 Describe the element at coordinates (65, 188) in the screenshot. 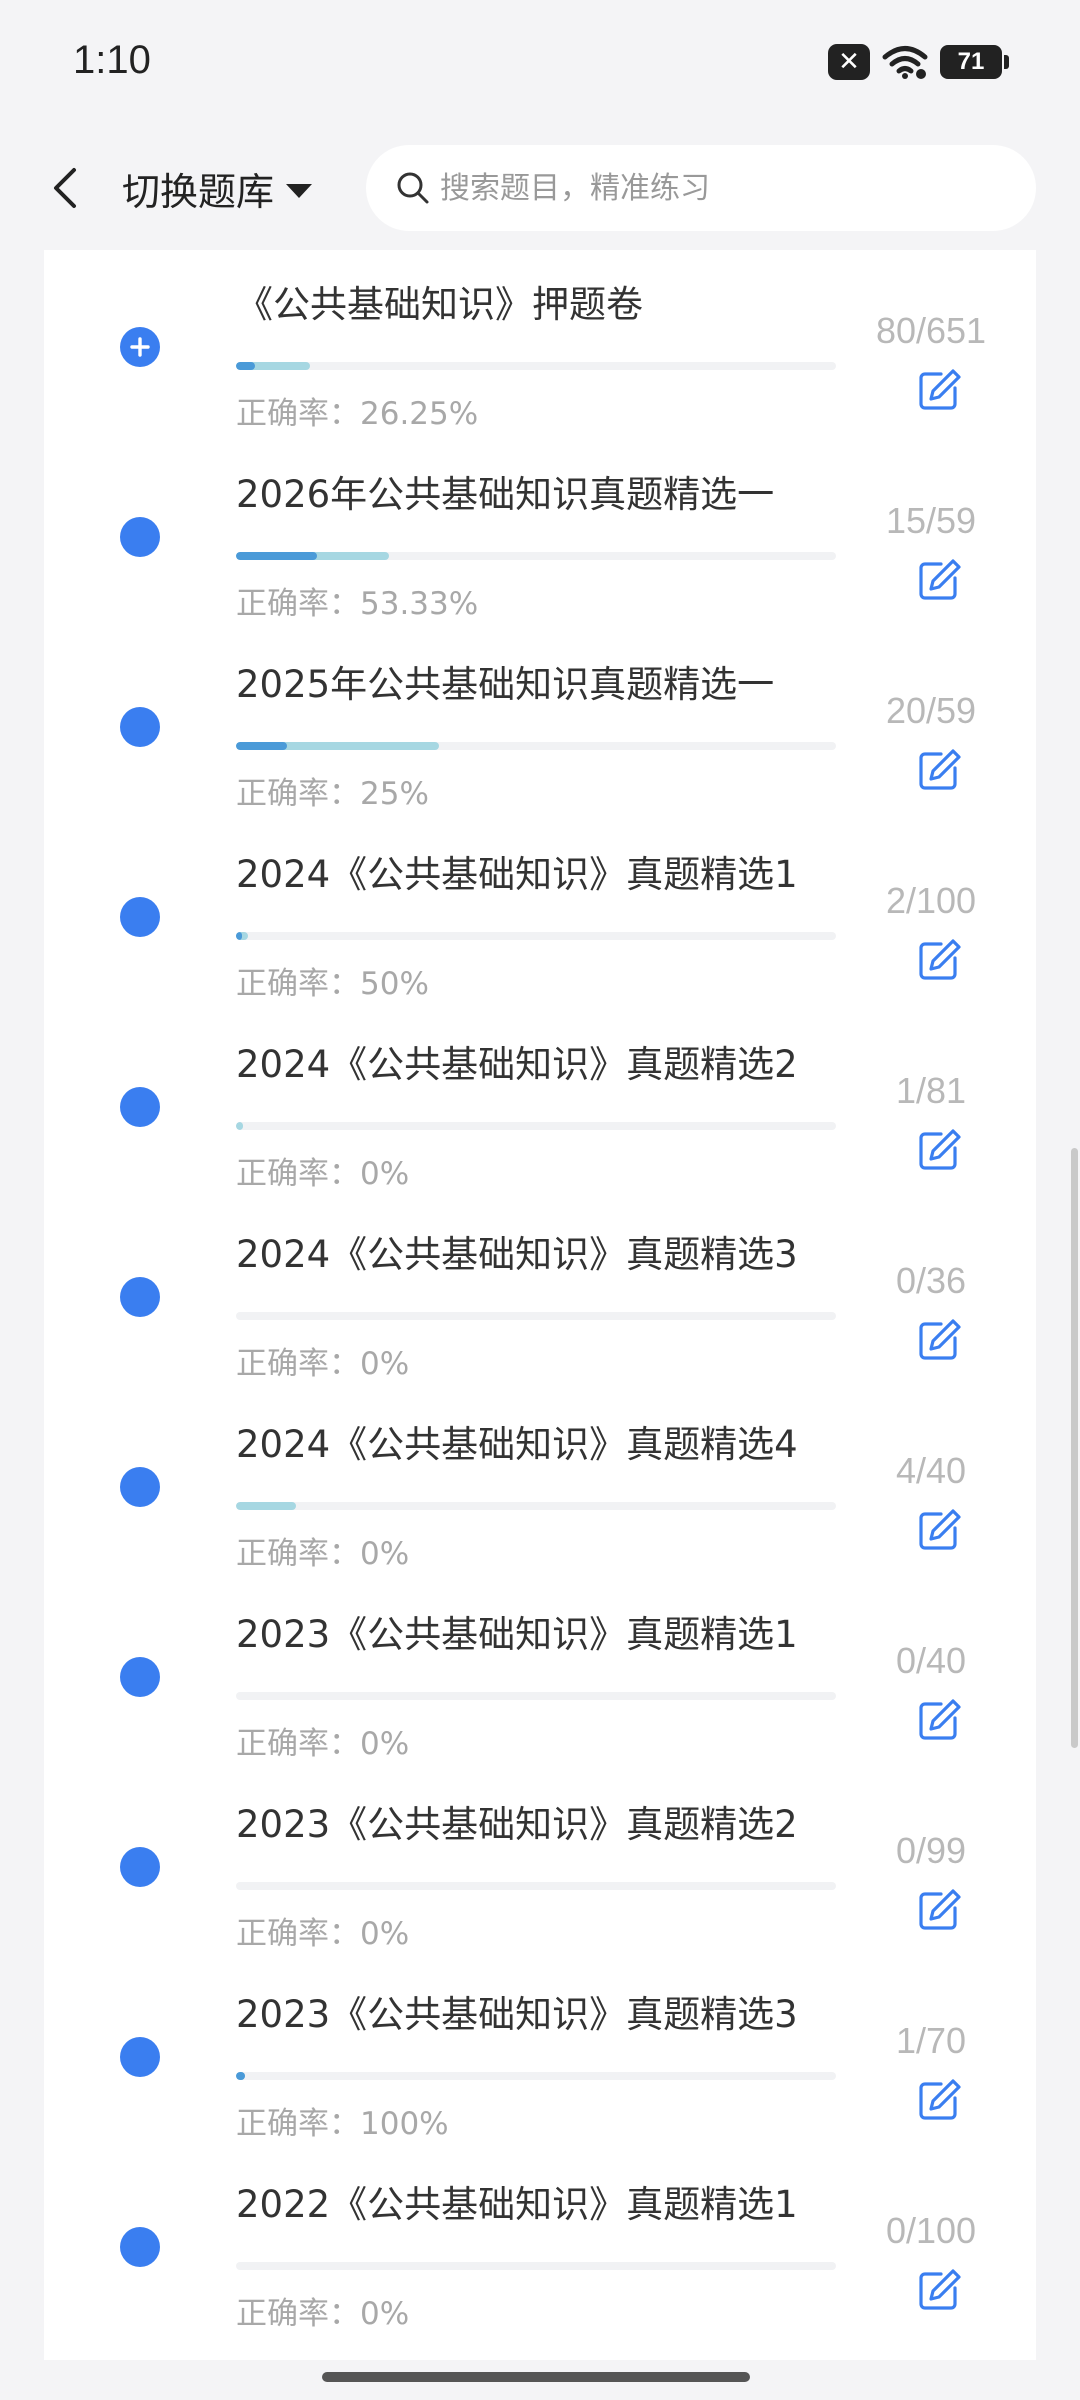

I see `back-button` at that location.